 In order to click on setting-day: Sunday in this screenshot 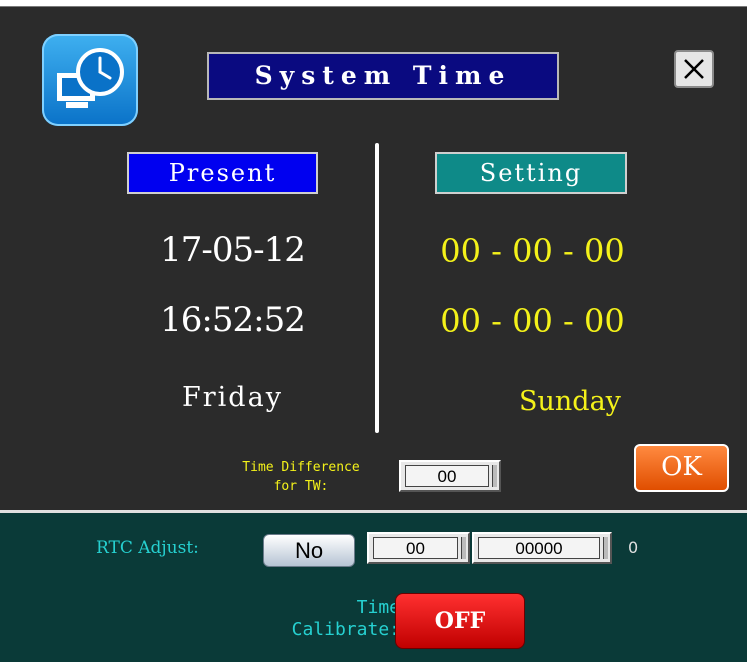, I will do `click(570, 401)`.